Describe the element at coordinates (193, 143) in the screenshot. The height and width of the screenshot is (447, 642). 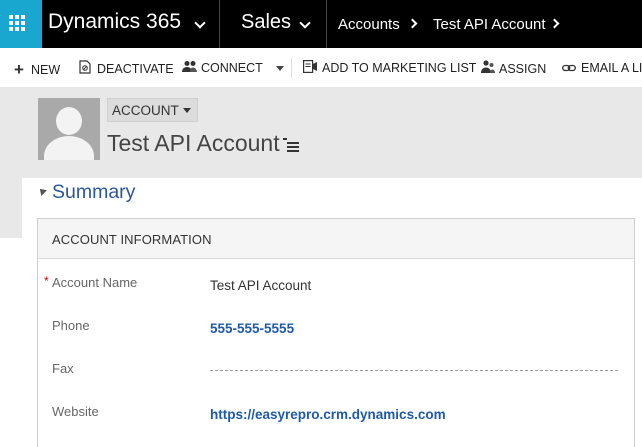
I see `record-name: Test API Account` at that location.